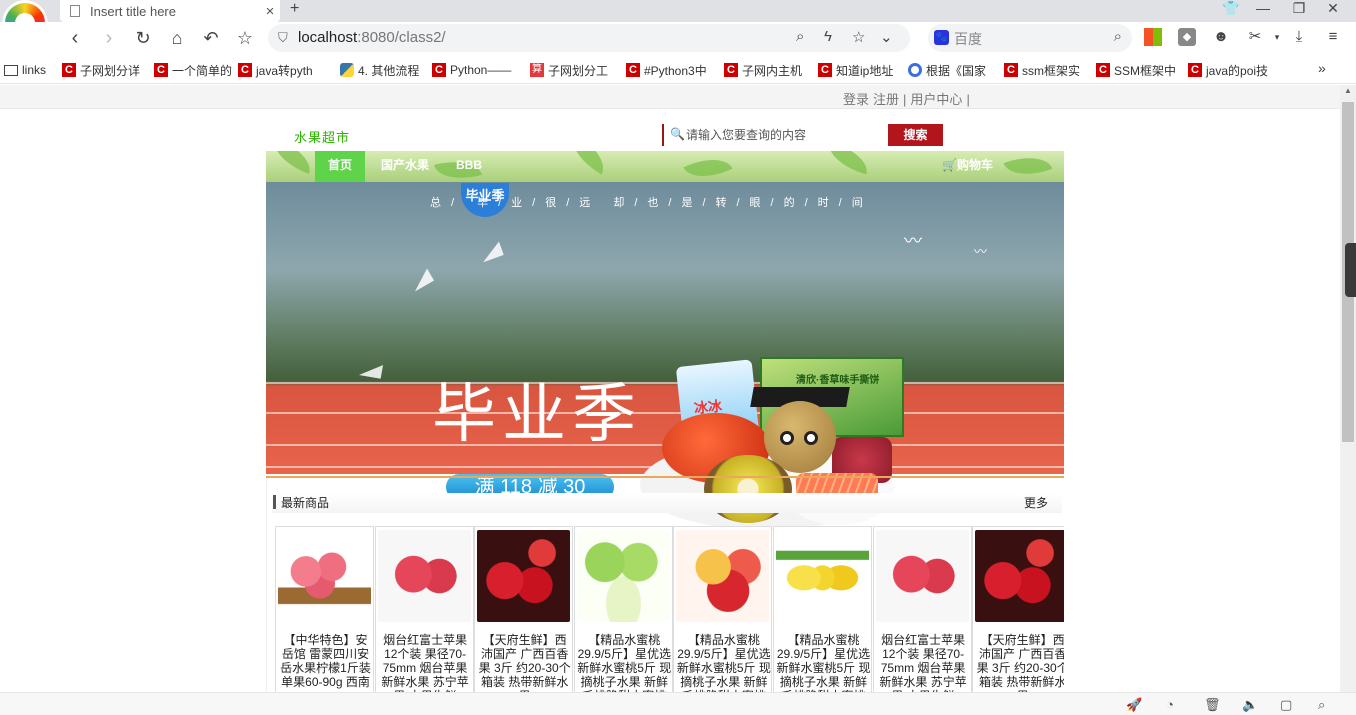 Image resolution: width=1356 pixels, height=715 pixels. I want to click on tab-close-icon: ×, so click(270, 11).